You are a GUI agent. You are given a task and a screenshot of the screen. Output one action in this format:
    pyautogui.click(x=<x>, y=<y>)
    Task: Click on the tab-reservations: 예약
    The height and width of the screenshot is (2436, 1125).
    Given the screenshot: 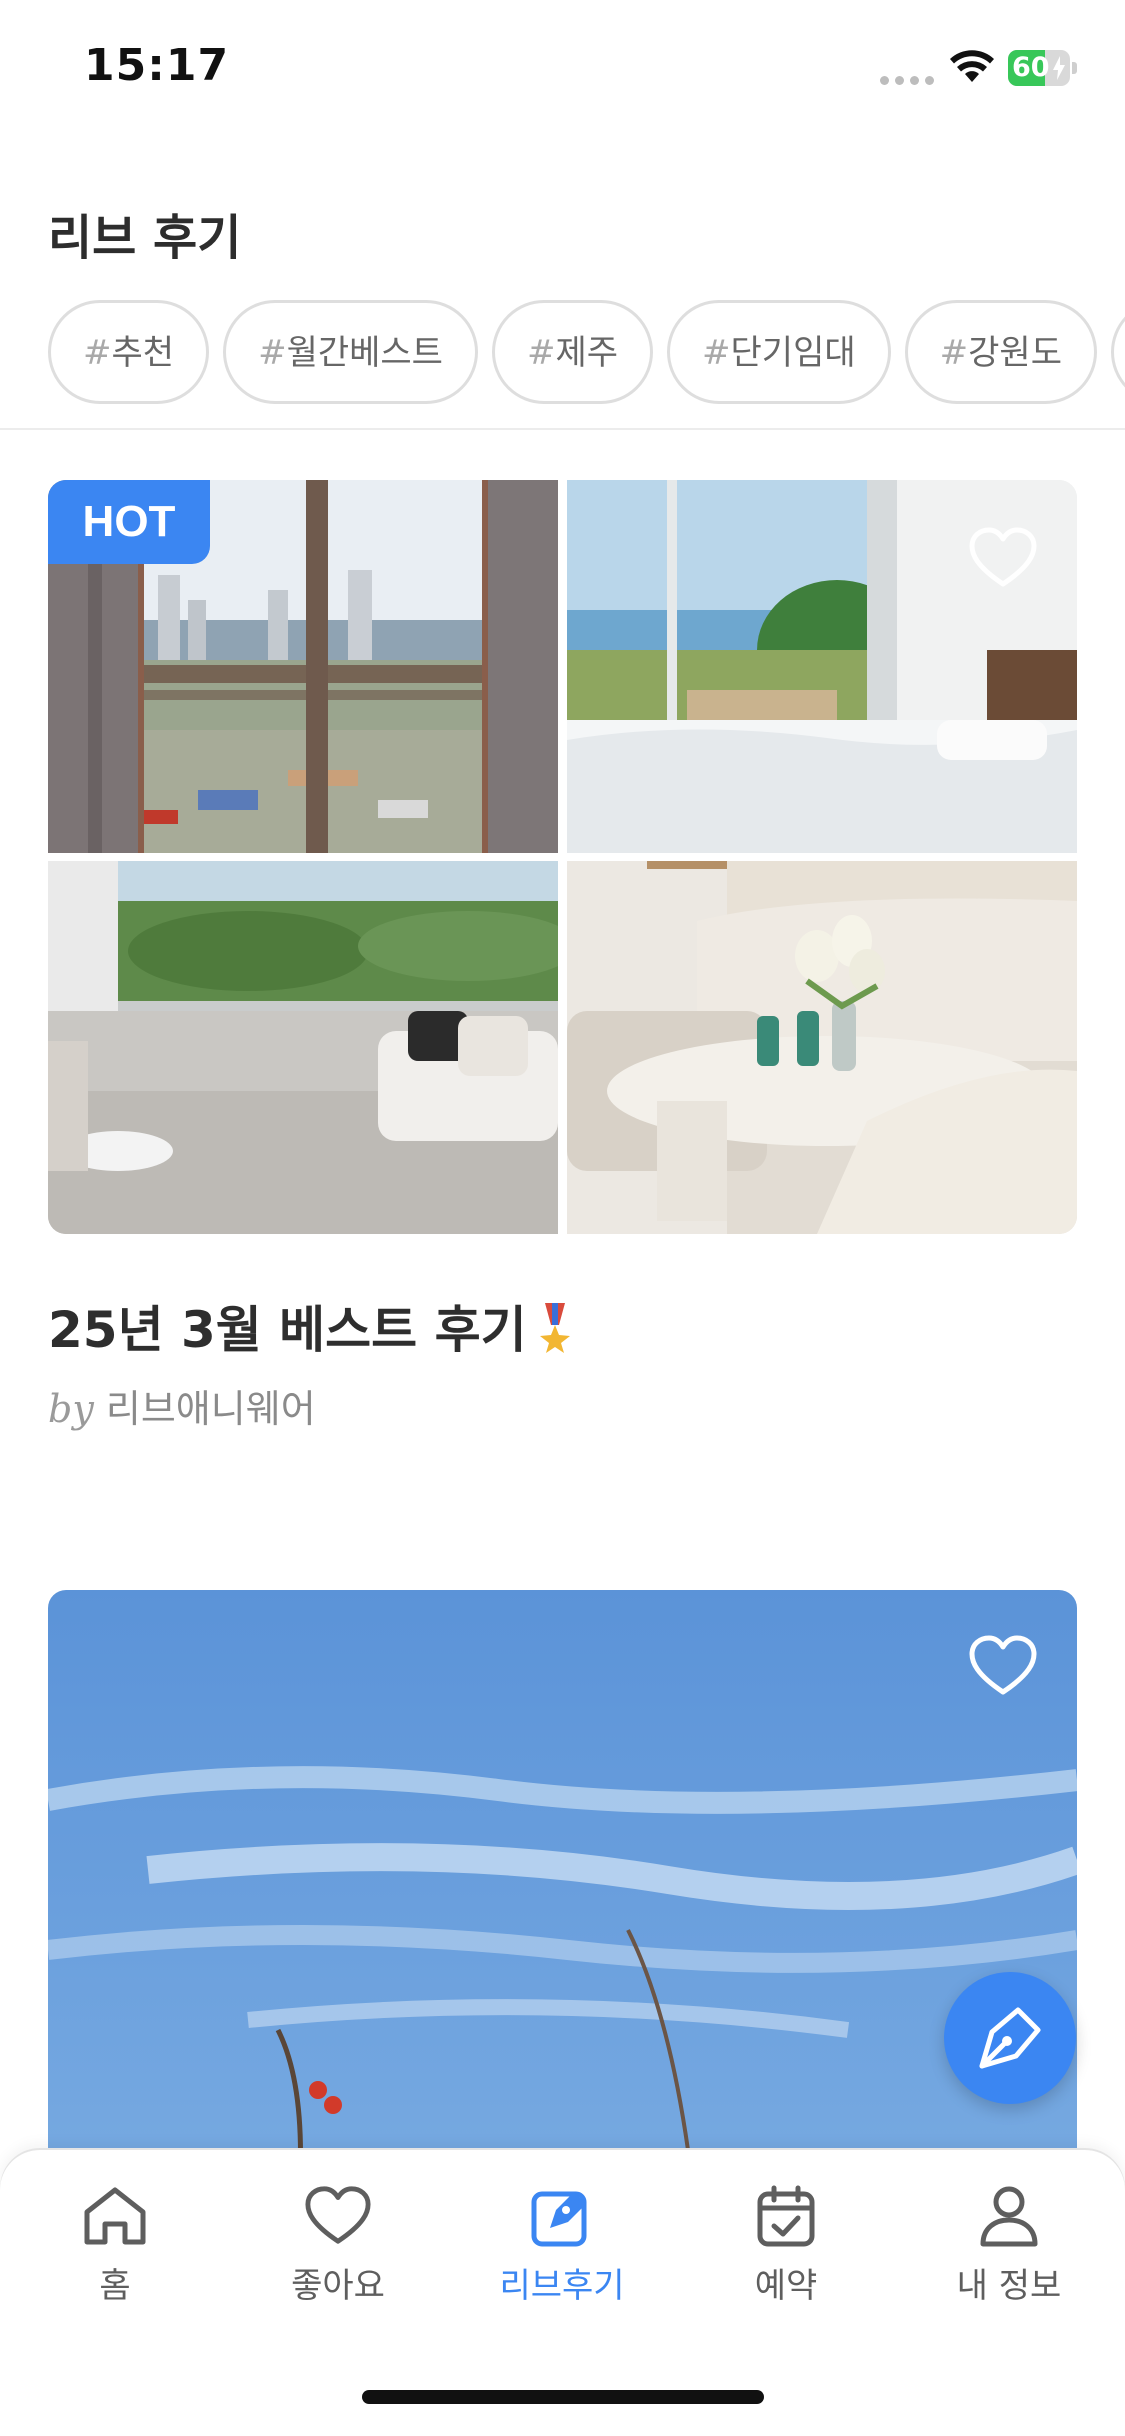 What is the action you would take?
    pyautogui.click(x=786, y=2245)
    